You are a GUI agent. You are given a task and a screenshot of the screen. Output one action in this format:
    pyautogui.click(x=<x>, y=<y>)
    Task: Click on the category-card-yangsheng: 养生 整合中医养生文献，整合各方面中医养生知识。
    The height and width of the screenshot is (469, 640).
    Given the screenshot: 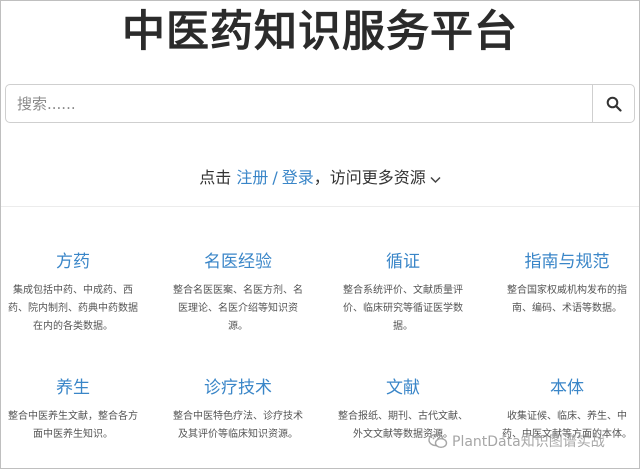 What is the action you would take?
    pyautogui.click(x=73, y=410)
    